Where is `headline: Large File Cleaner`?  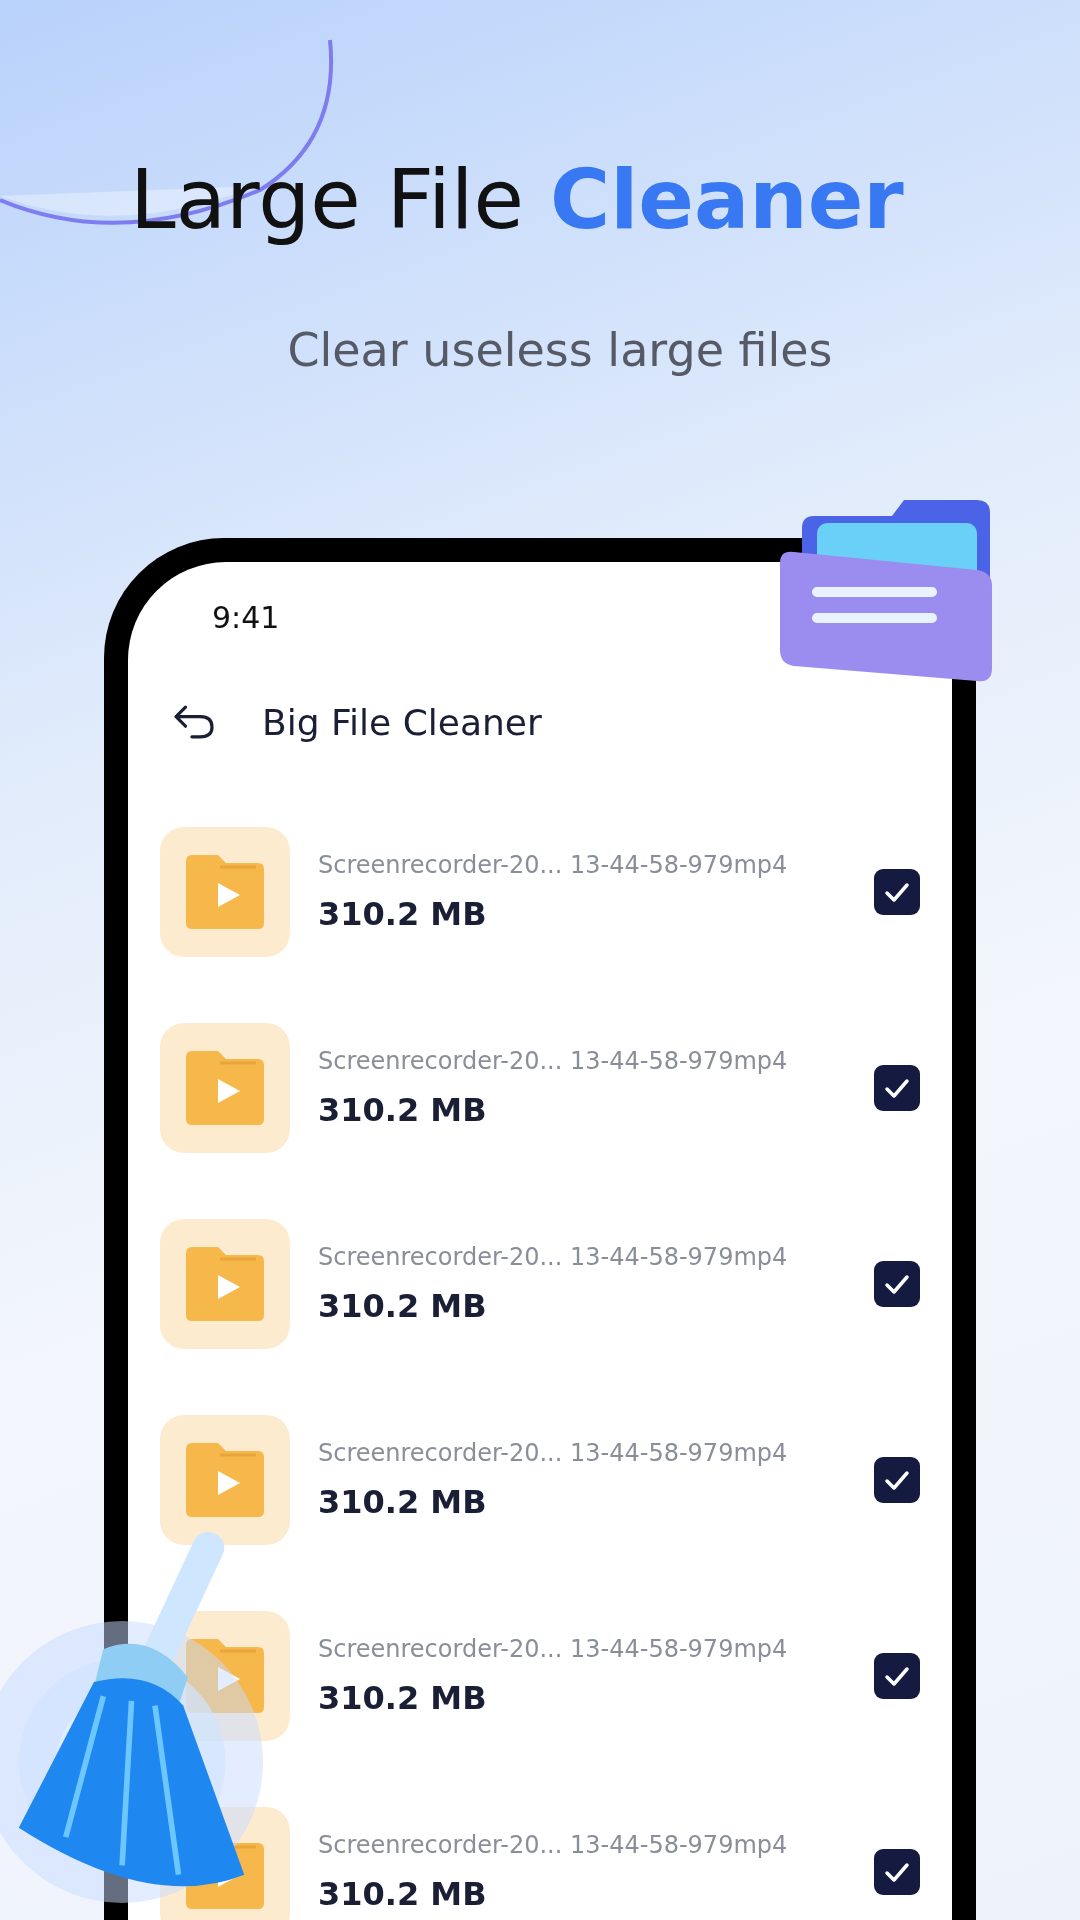
headline: Large File Cleaner is located at coordinates (517, 200).